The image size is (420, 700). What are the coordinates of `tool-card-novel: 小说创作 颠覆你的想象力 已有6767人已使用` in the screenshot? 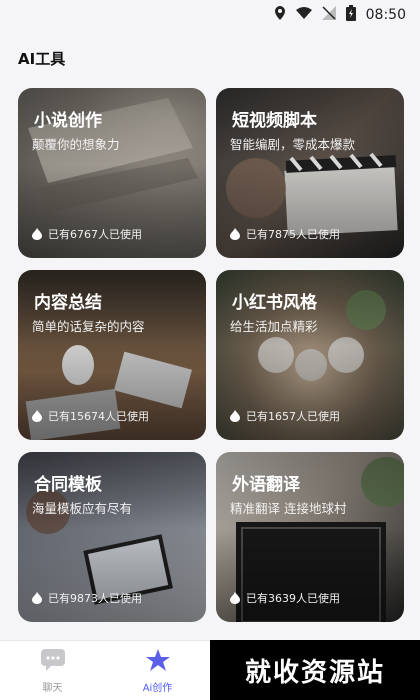 It's located at (112, 173).